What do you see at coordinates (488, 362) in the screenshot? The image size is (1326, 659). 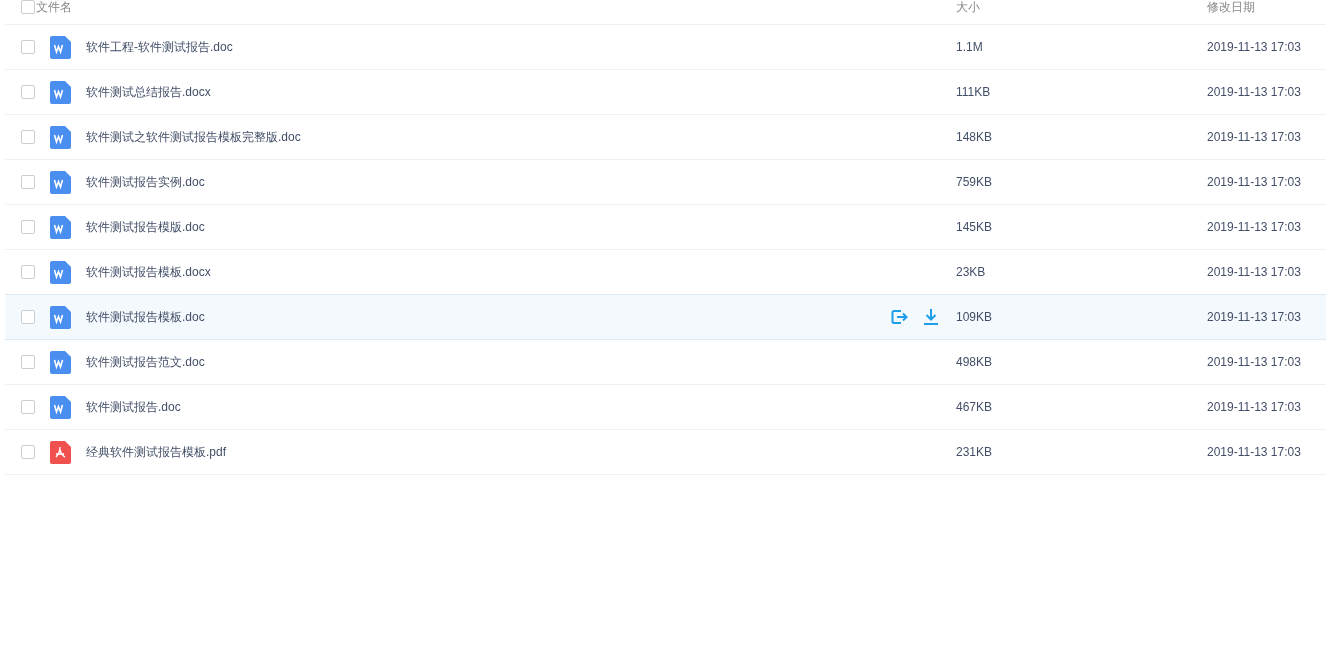 I see `file-name: 软件测试报告范文.doc` at bounding box center [488, 362].